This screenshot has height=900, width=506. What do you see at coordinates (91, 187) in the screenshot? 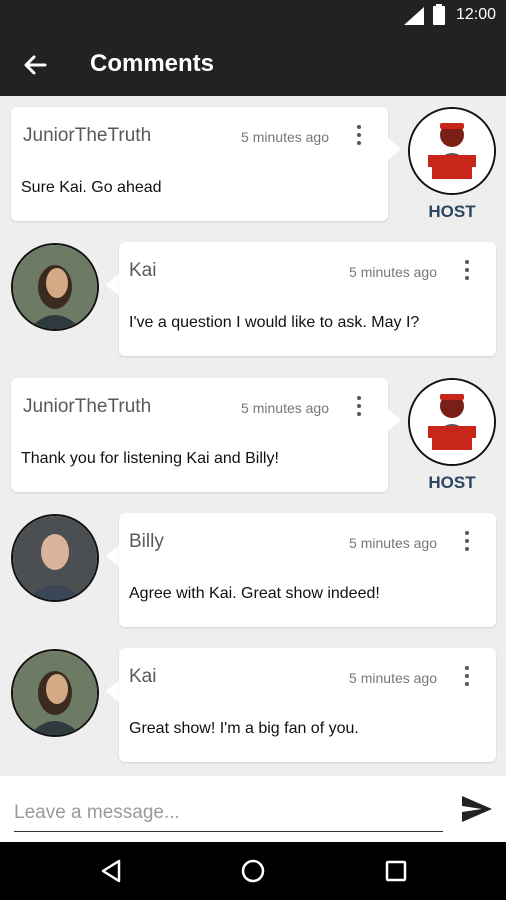
I see `comment-text: Sure Kai. Go ahead` at bounding box center [91, 187].